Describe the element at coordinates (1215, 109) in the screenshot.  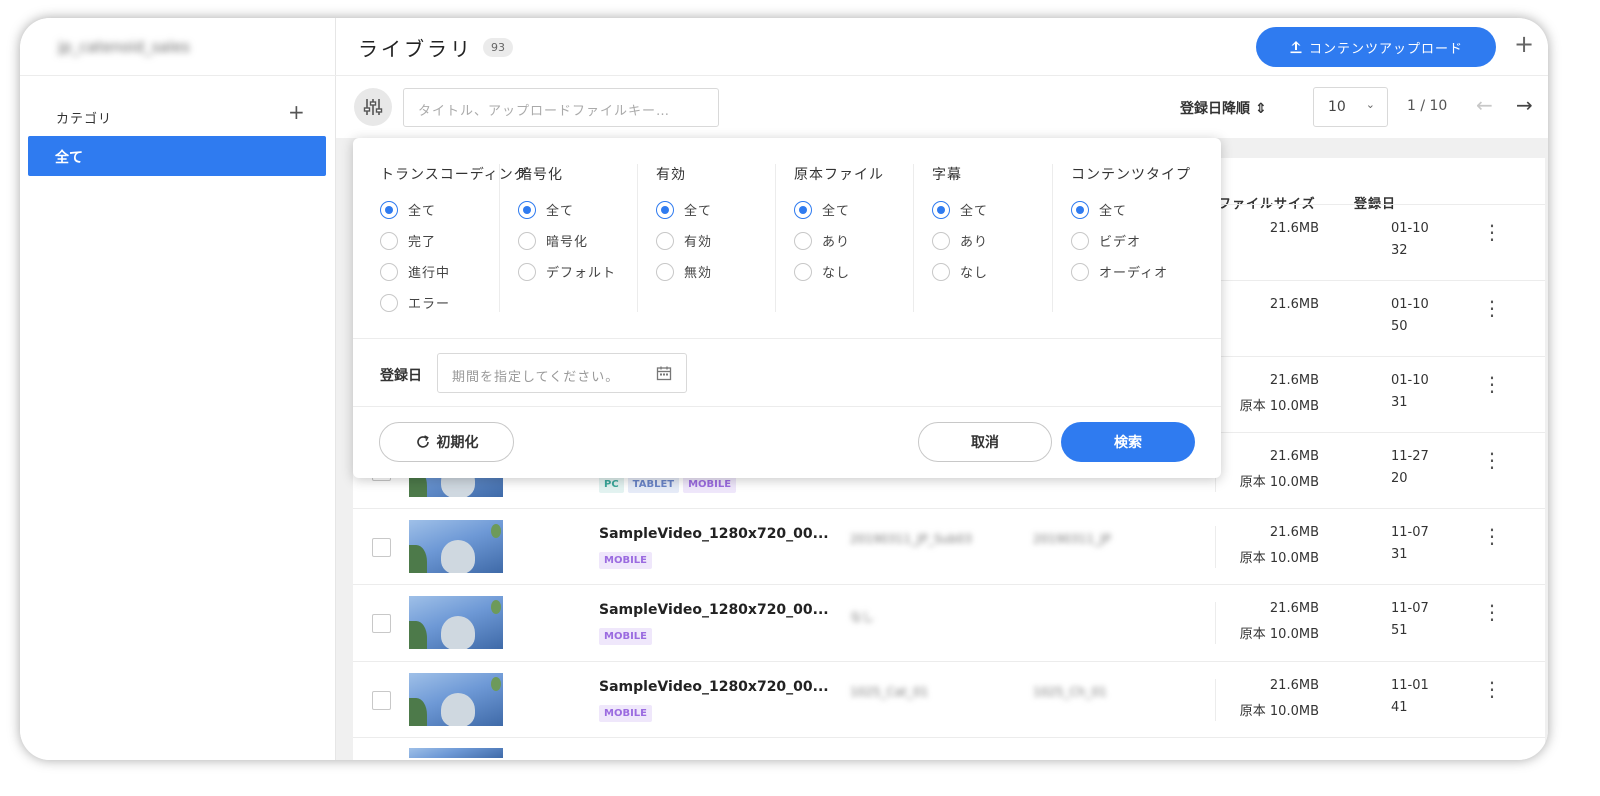
I see `sort-label: 登録日降順` at that location.